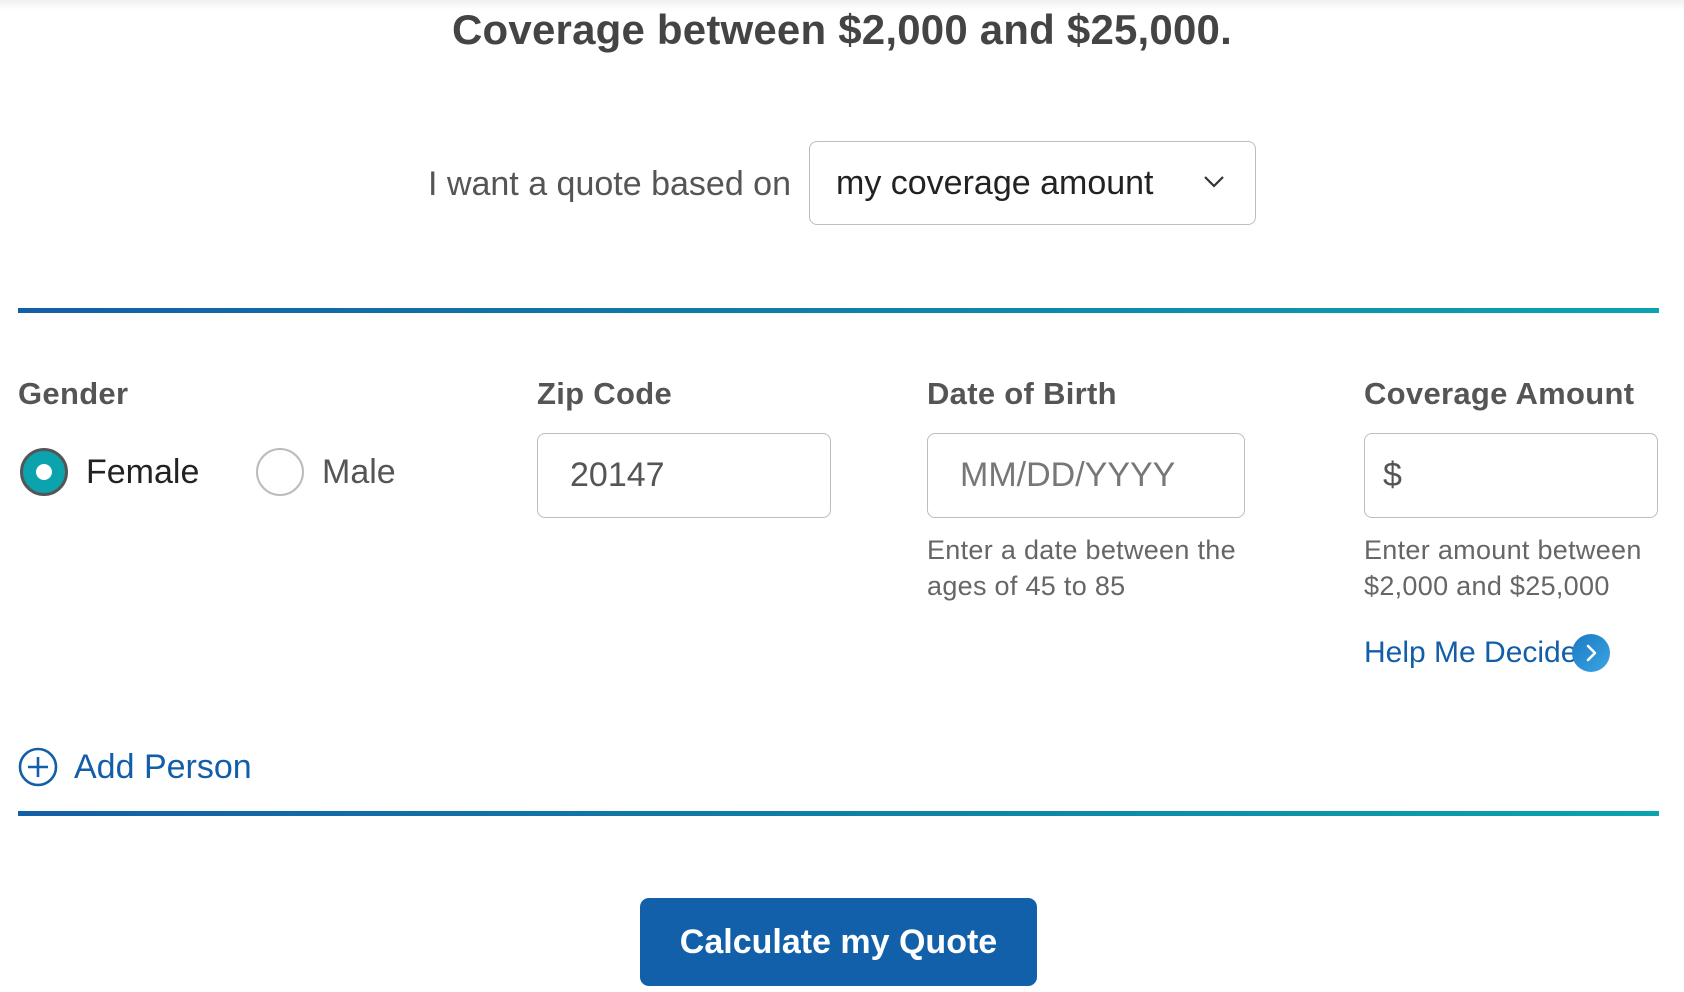  What do you see at coordinates (838, 310) in the screenshot?
I see `section-divider-top` at bounding box center [838, 310].